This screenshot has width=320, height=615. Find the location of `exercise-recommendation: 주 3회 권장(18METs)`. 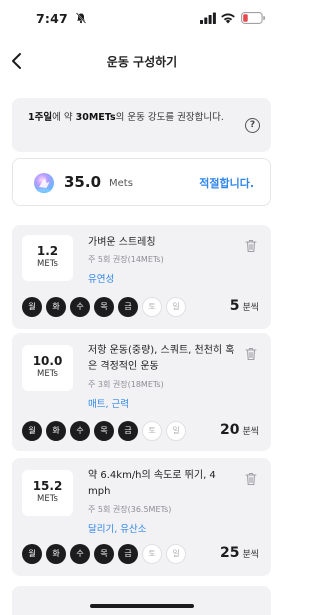

exercise-recommendation: 주 3회 권장(18METs) is located at coordinates (126, 384).